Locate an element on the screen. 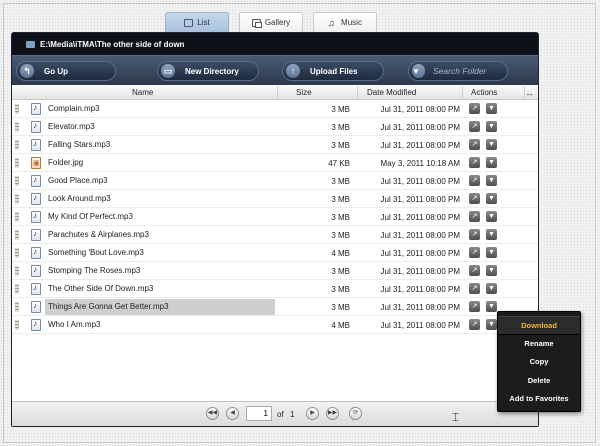 The height and width of the screenshot is (446, 600). file-name: Who I Am.mp3 is located at coordinates (160, 325).